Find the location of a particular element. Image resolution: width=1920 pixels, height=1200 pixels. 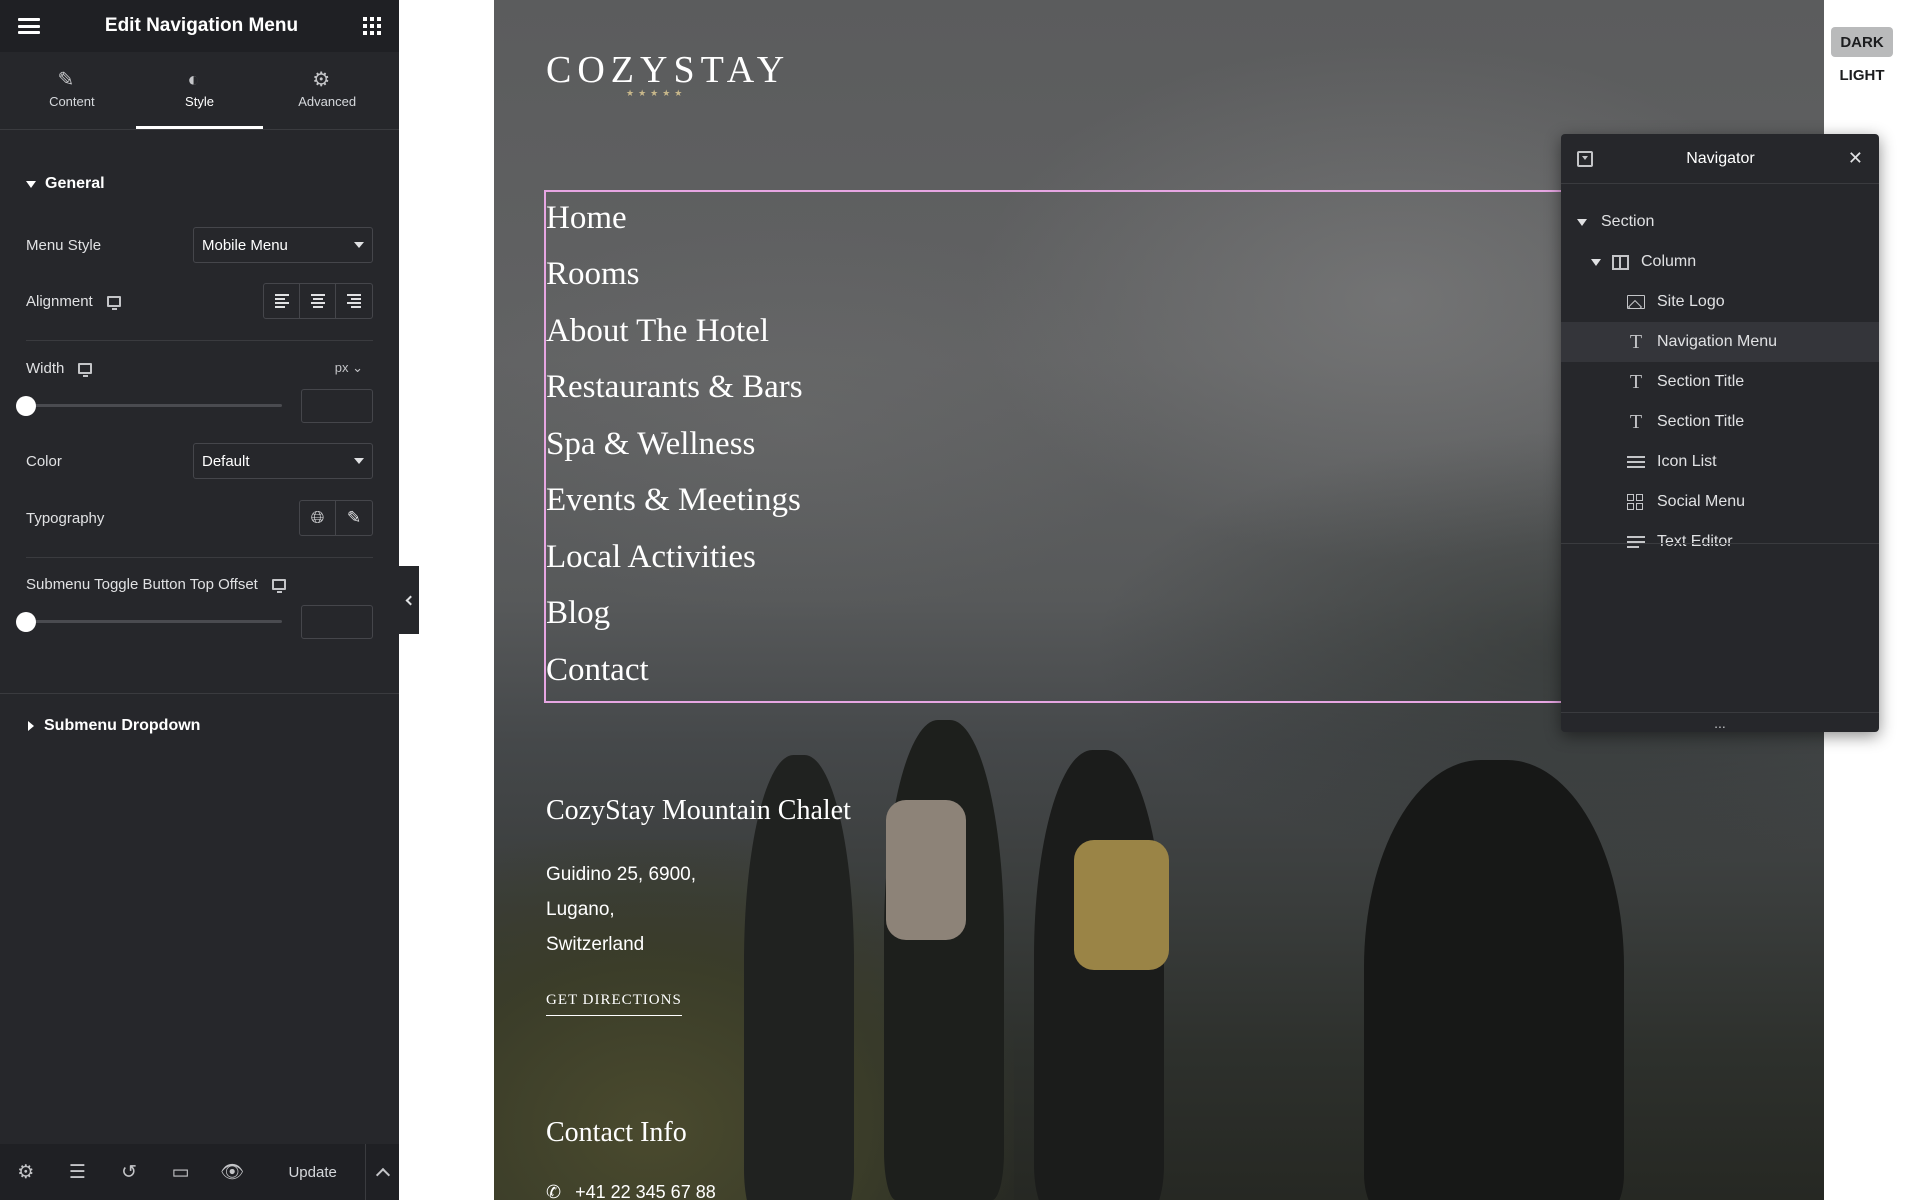

widgets-grid-icon is located at coordinates (372, 26).